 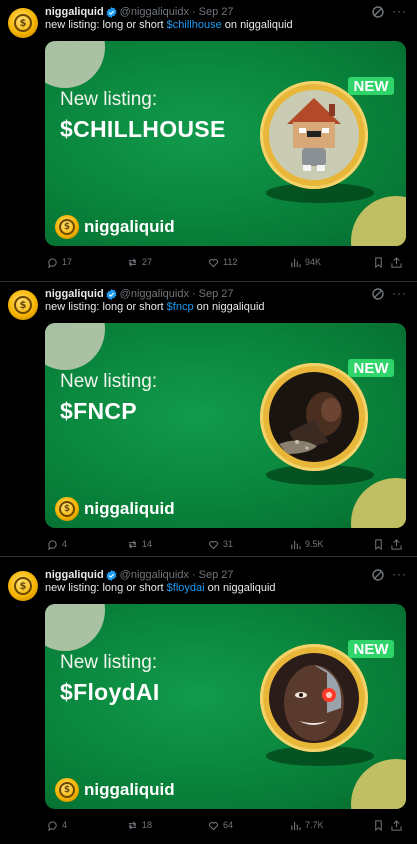 What do you see at coordinates (296, 825) in the screenshot?
I see `views-icon` at bounding box center [296, 825].